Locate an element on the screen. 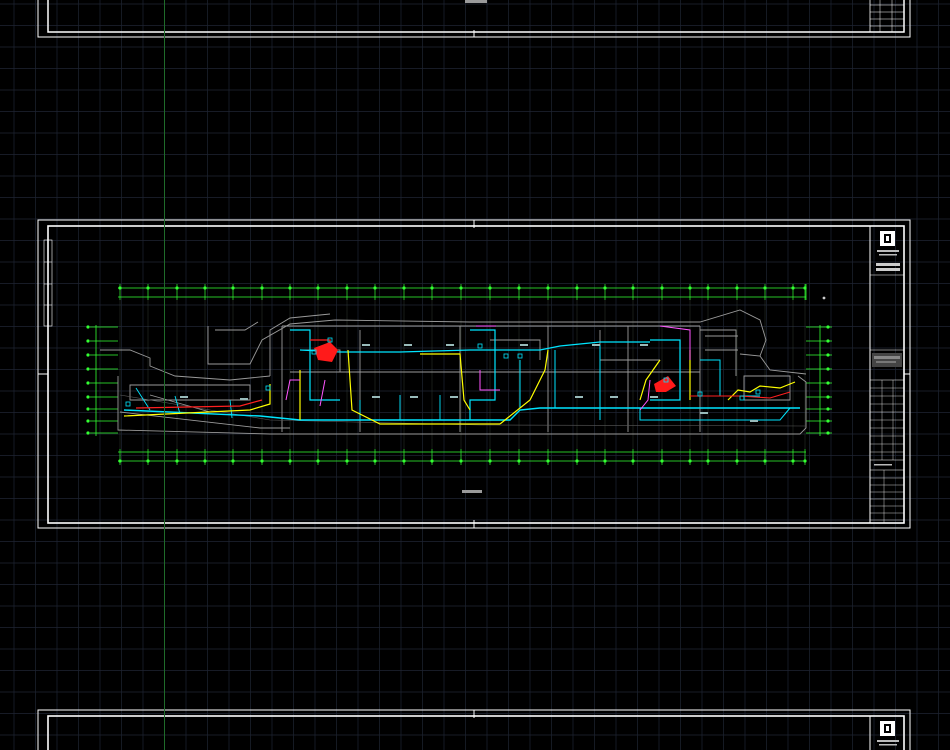 The height and width of the screenshot is (750, 950). drawing-sheet-top is located at coordinates (474, 19).